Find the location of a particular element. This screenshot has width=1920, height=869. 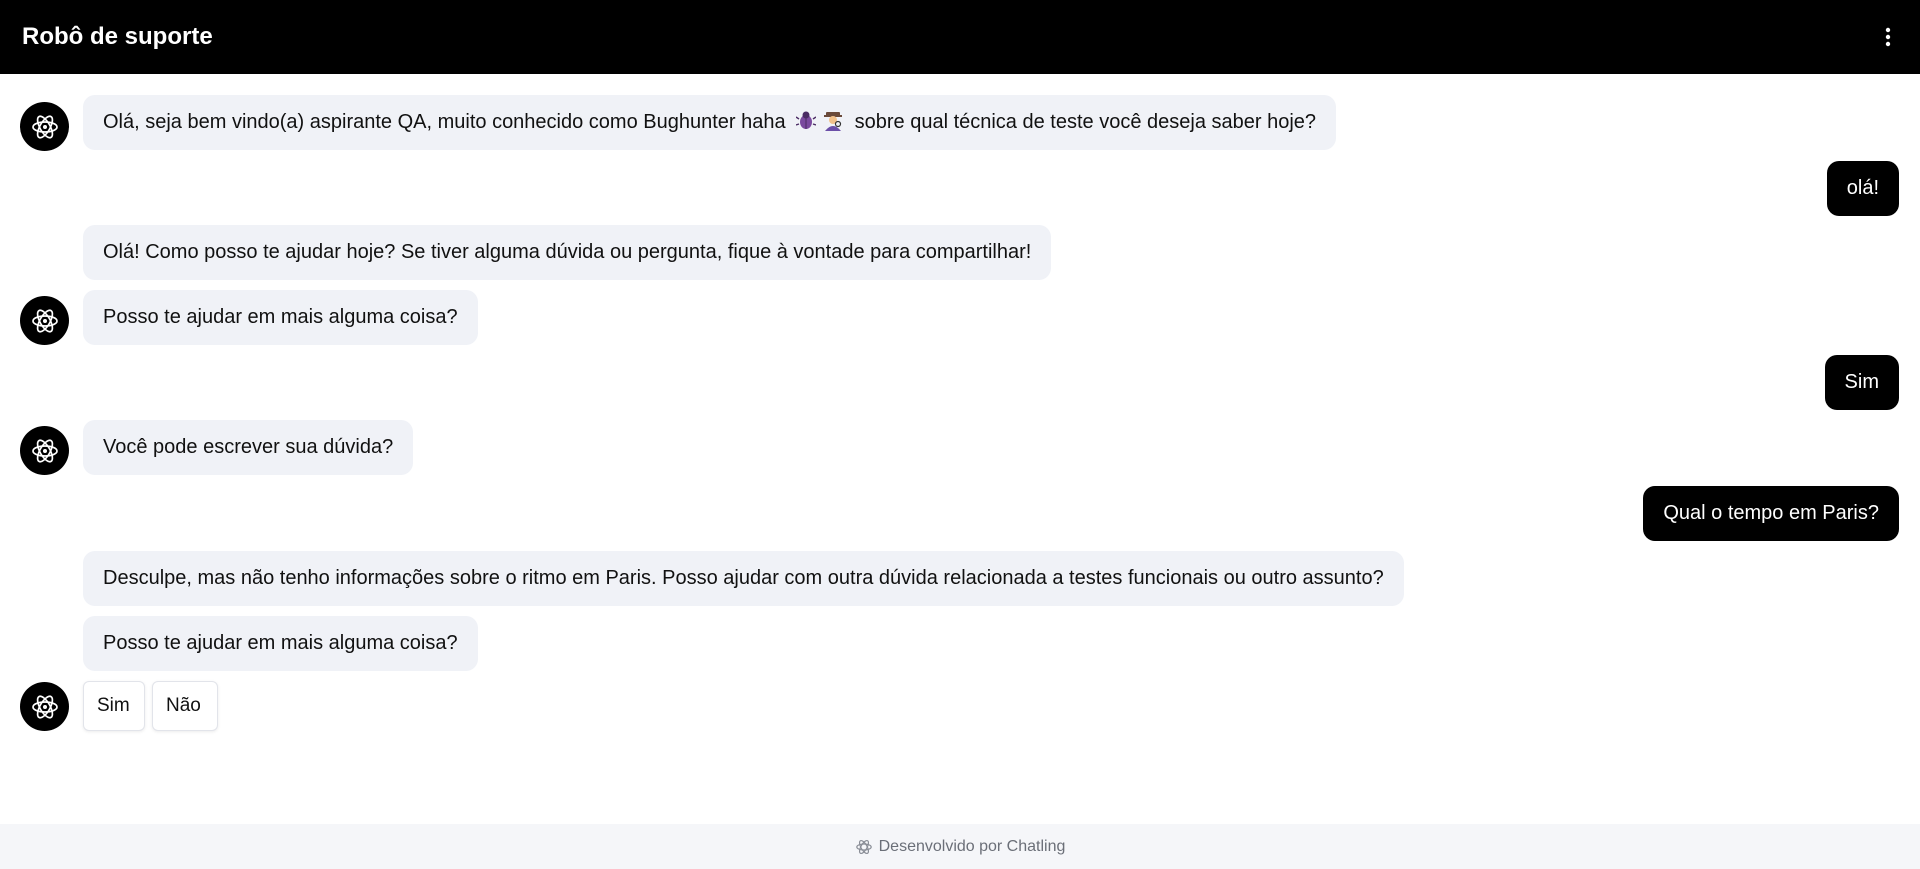

user-message: Qual o tempo em Paris? is located at coordinates (1771, 513).